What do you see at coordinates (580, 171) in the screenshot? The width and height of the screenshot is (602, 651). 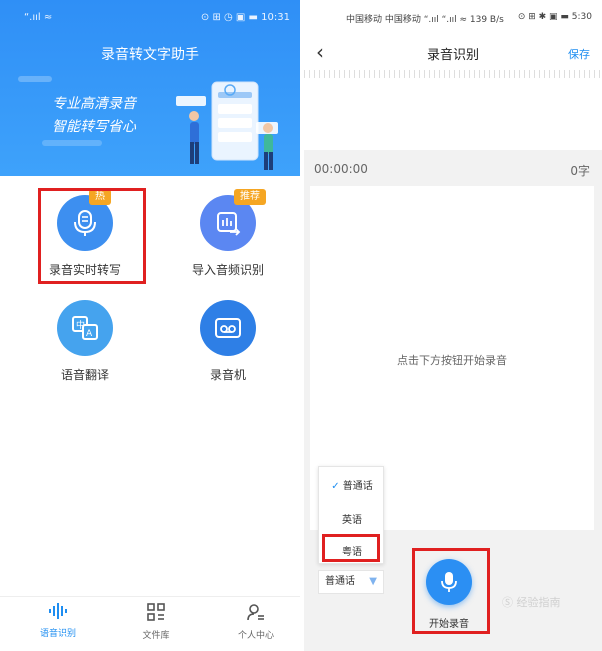 I see `char-count: 0字` at bounding box center [580, 171].